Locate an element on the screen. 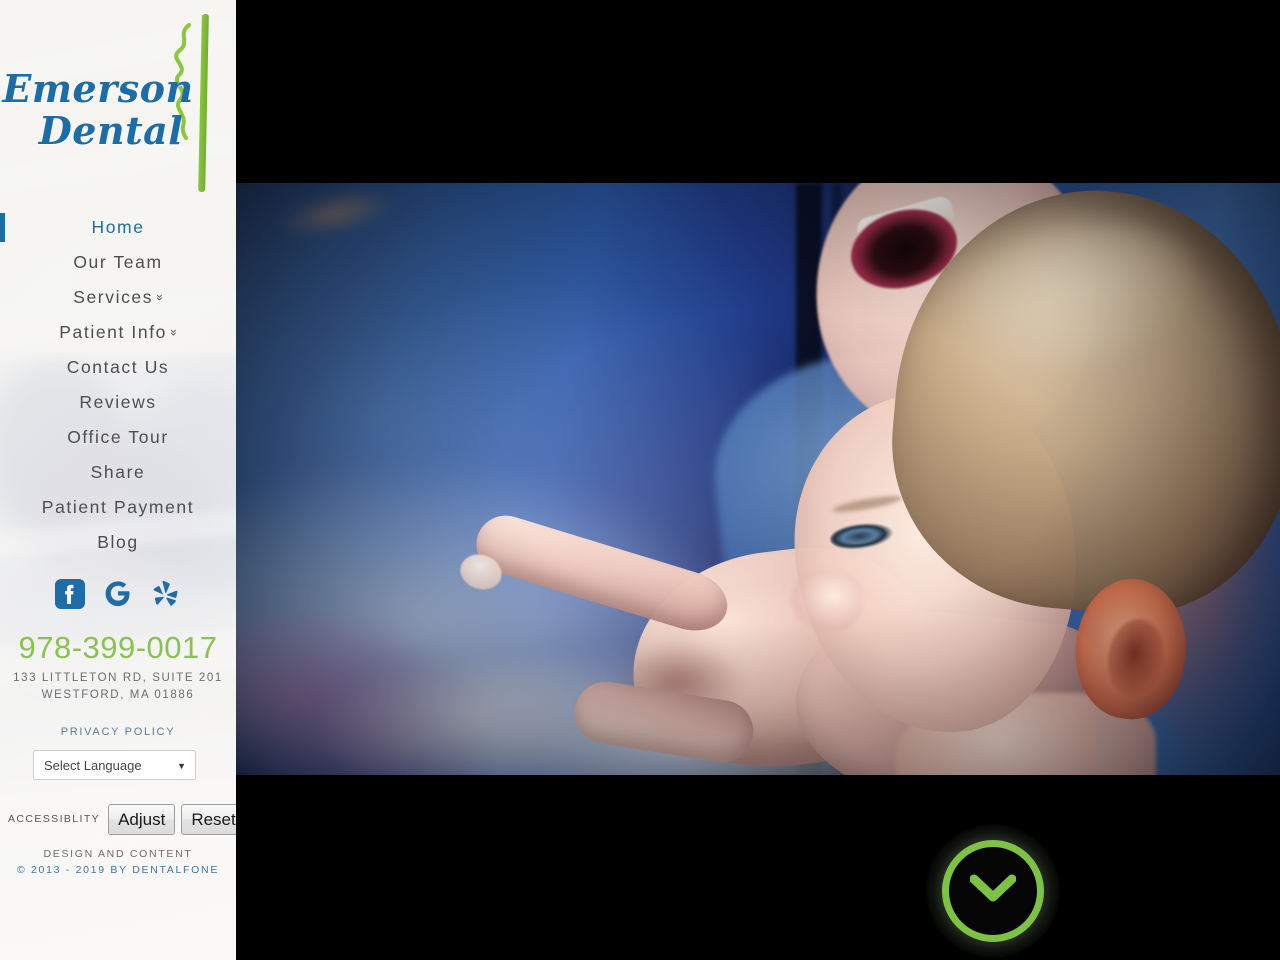 The width and height of the screenshot is (1280, 960). accessibility-controls: ACCESSIBLITY Adjust Reset is located at coordinates (118, 819).